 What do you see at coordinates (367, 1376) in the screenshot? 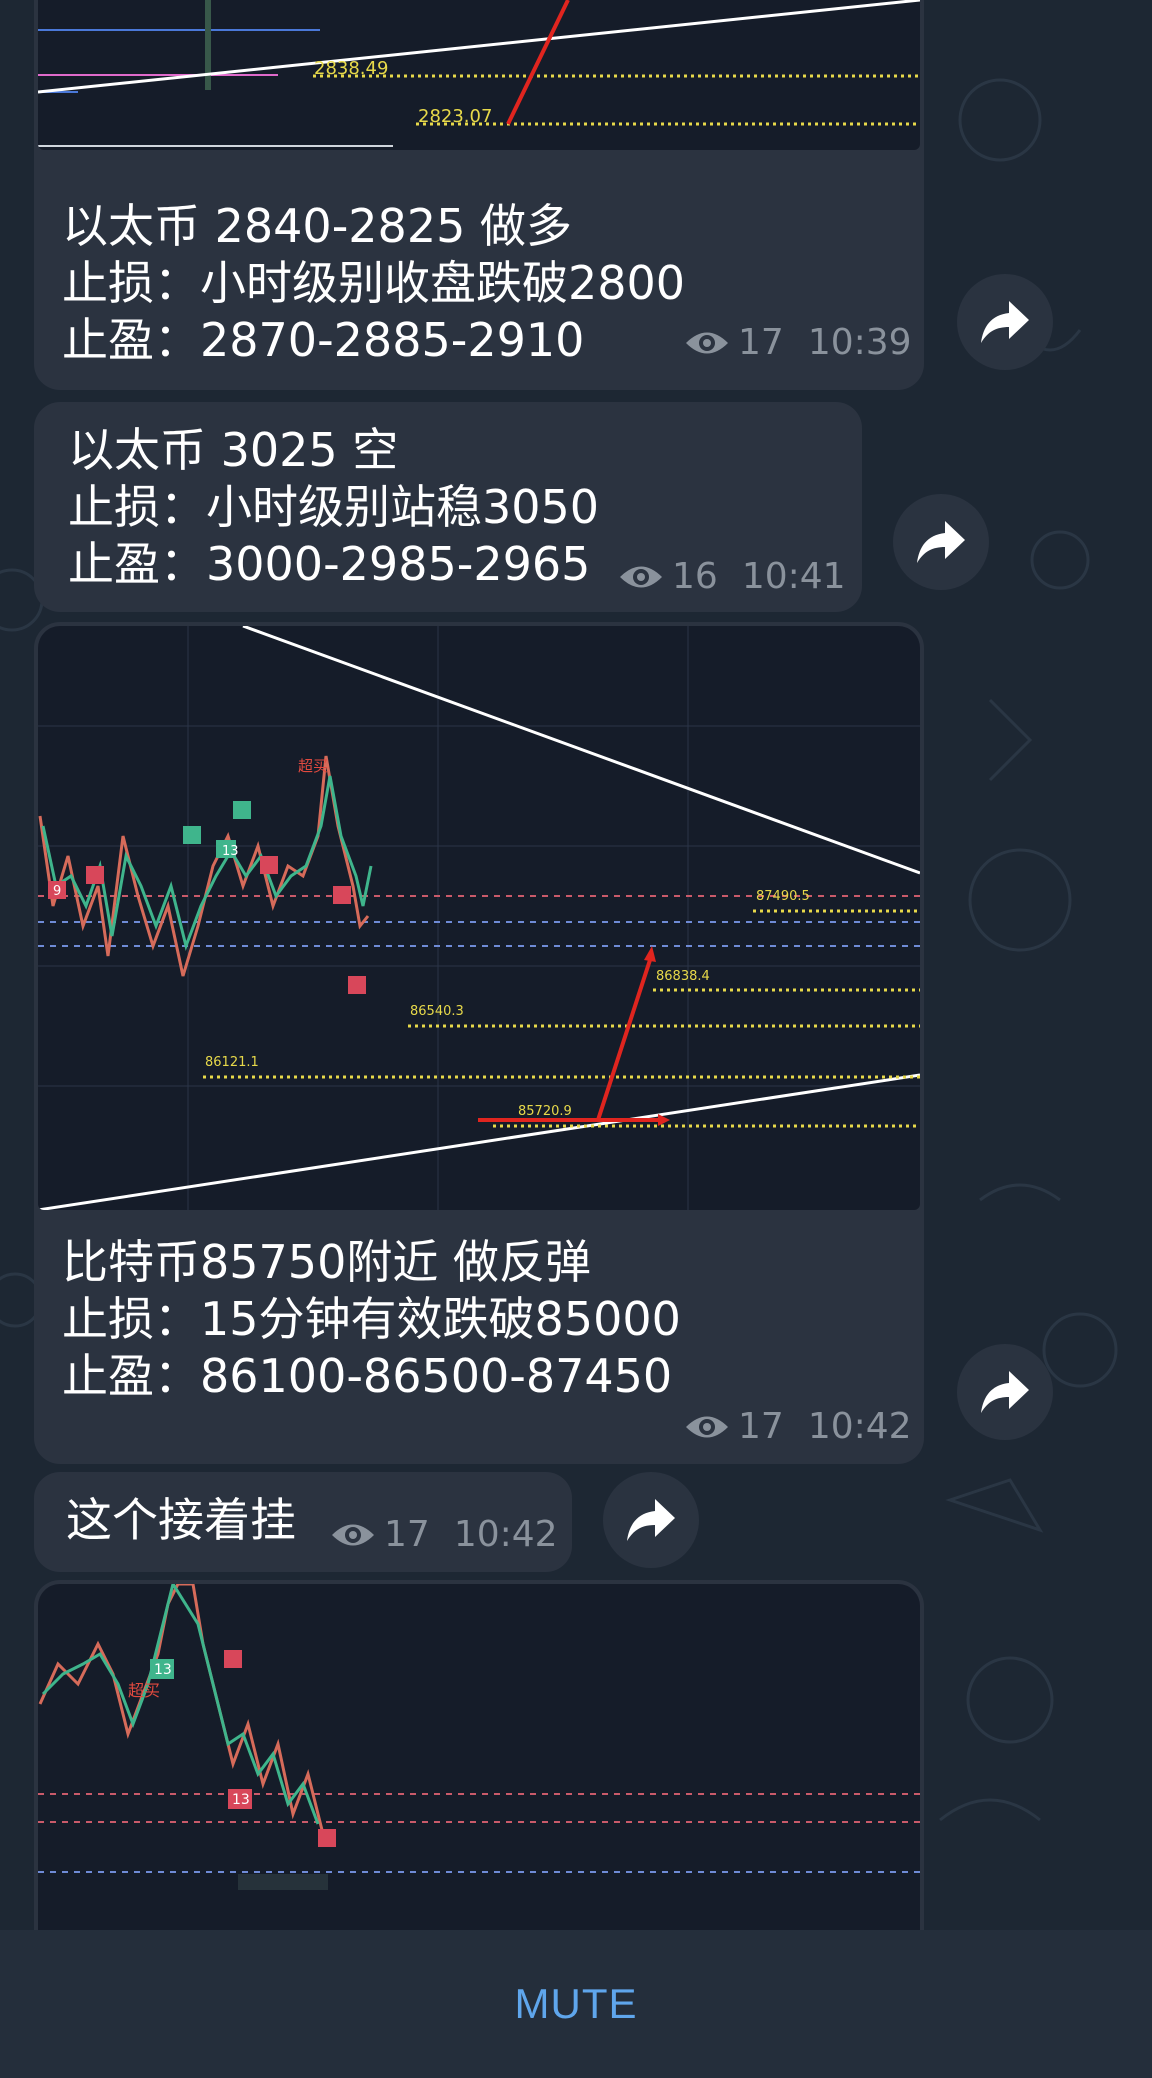
I see `message-text-line-3: 止盈：86100-86500-87450` at bounding box center [367, 1376].